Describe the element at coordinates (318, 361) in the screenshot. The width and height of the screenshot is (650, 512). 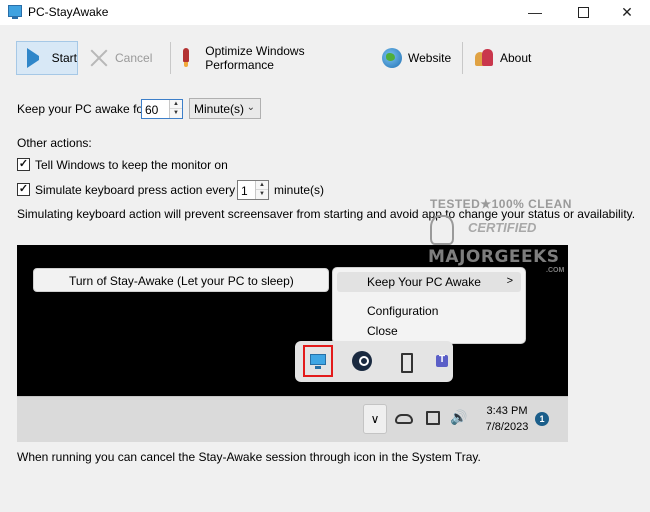
I see `highlight-box` at that location.